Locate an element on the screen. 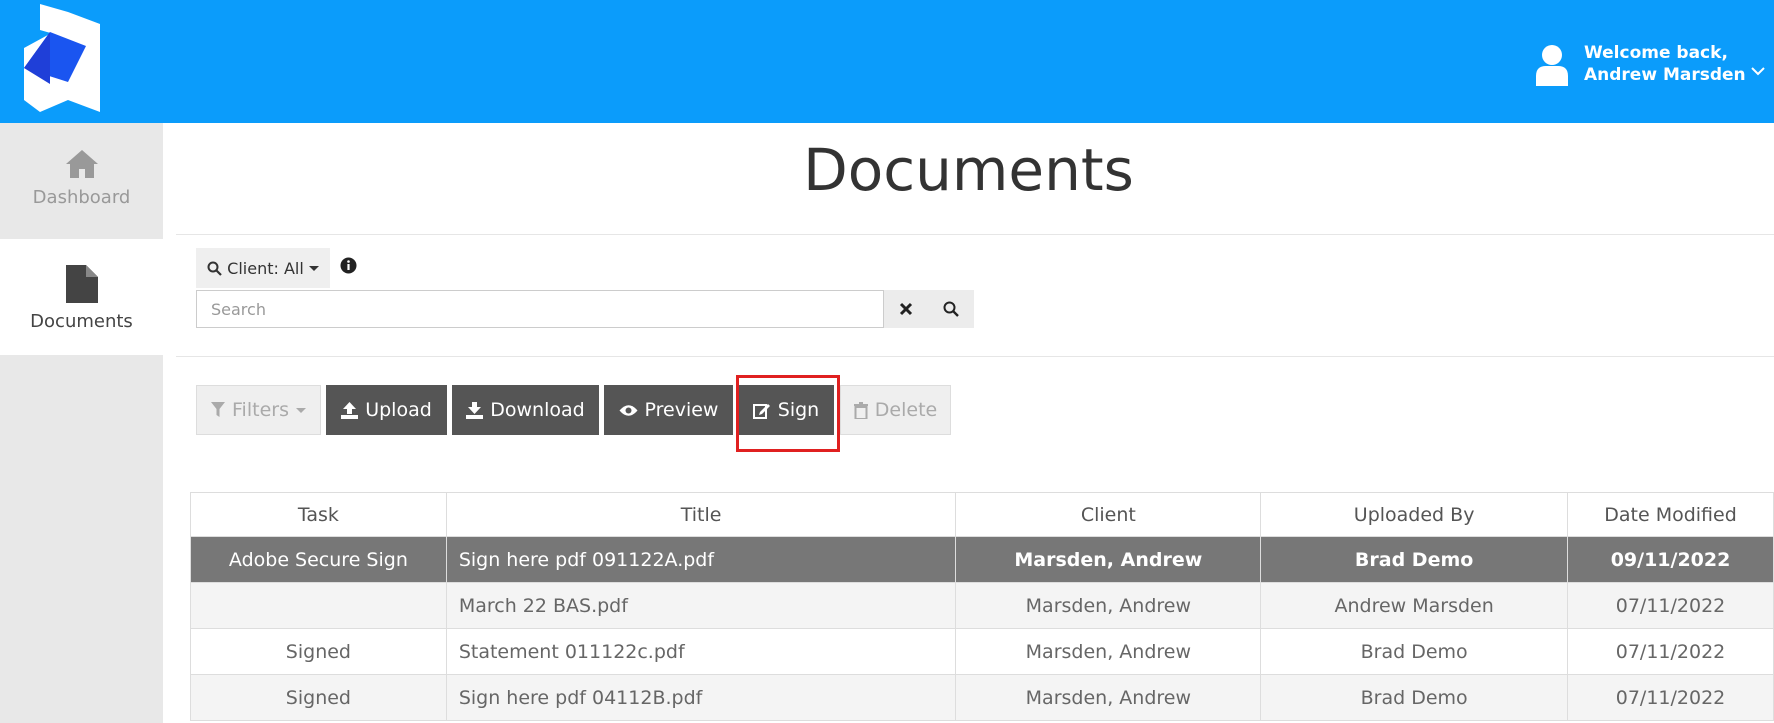  download-label: Download is located at coordinates (537, 410).